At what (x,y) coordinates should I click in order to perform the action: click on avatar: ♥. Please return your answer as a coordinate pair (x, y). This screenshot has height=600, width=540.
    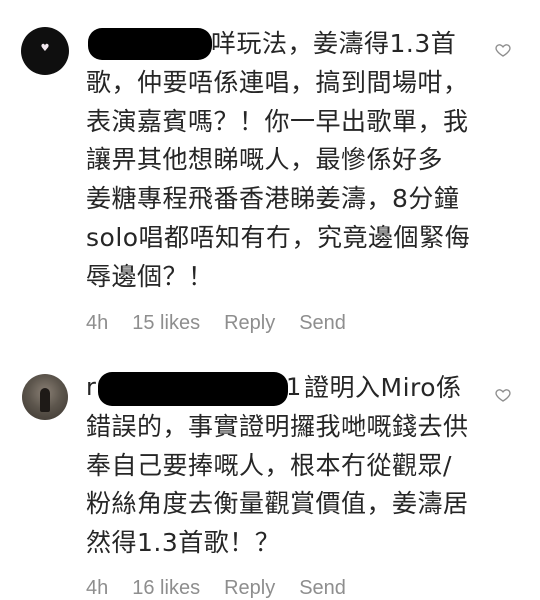
    Looking at the image, I should click on (45, 51).